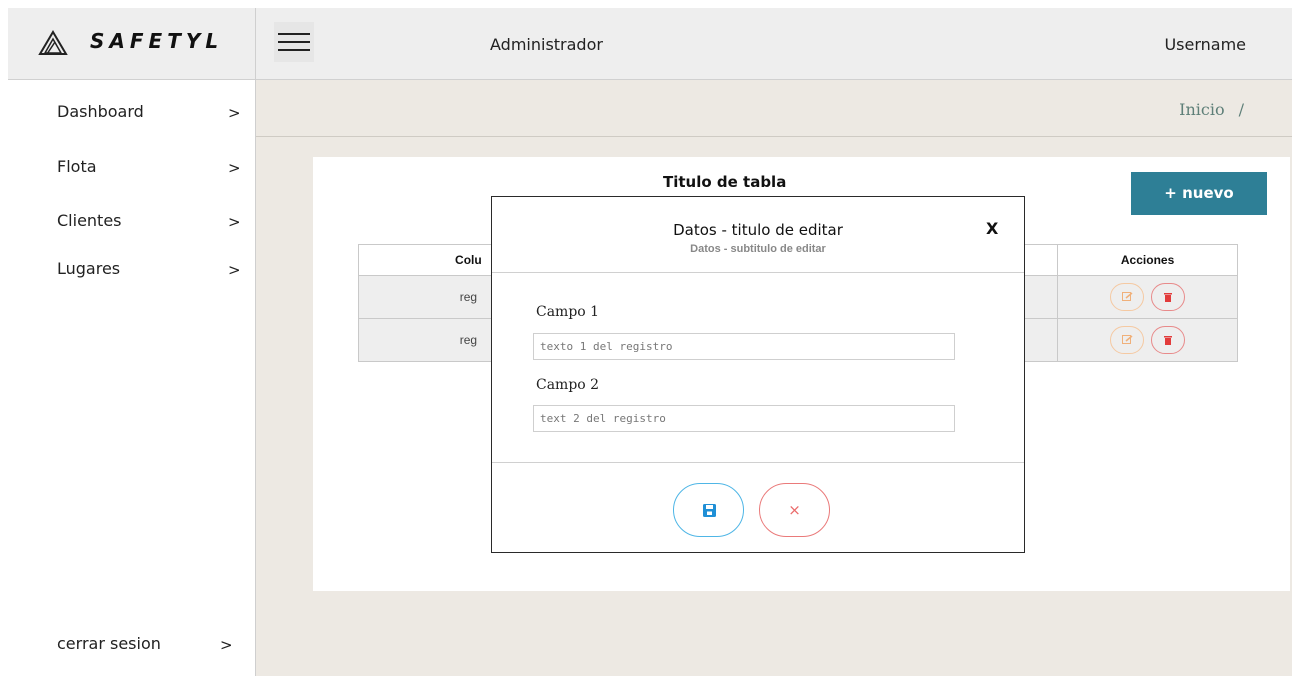  Describe the element at coordinates (568, 385) in the screenshot. I see `field-label-campo-2: Campo 2` at that location.